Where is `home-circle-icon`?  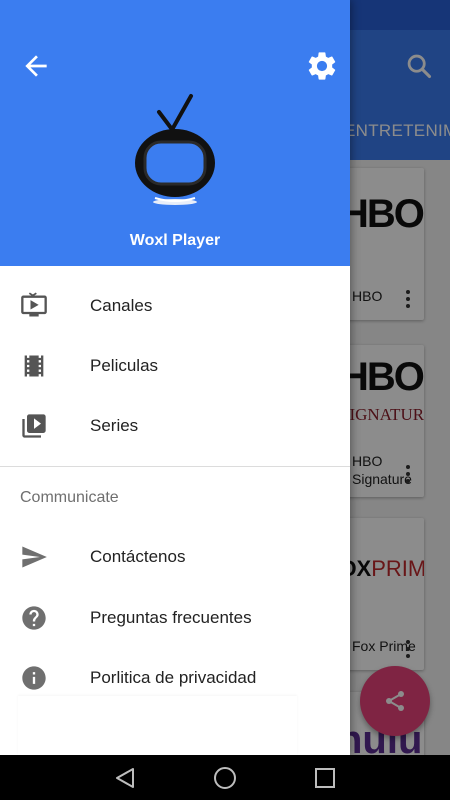 home-circle-icon is located at coordinates (225, 778).